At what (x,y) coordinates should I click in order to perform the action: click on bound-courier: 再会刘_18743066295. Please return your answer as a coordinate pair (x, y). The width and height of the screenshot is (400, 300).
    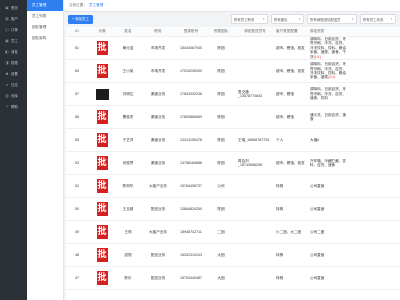
    Looking at the image, I should click on (250, 162).